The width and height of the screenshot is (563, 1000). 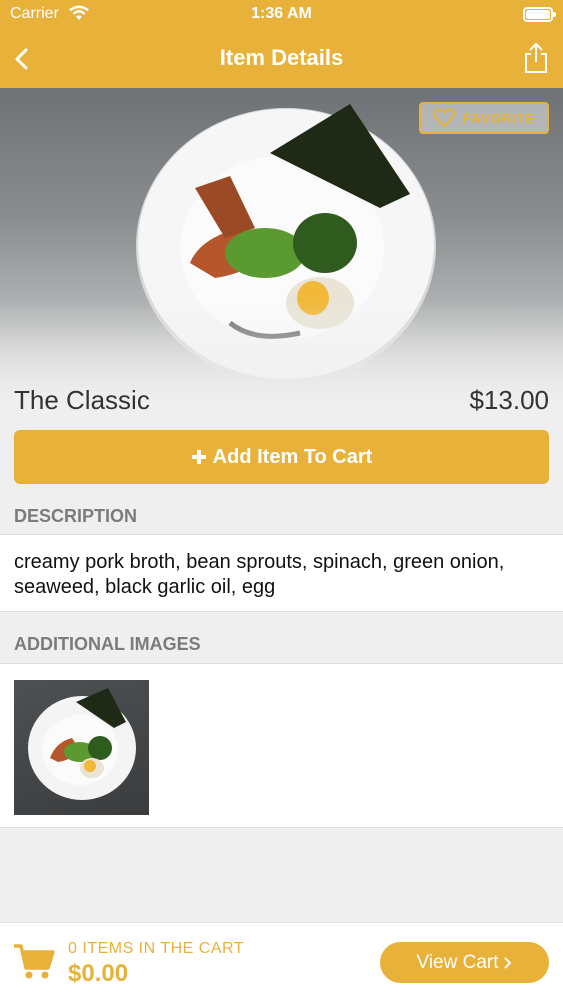 What do you see at coordinates (82, 400) in the screenshot?
I see `item-name: The Classic` at bounding box center [82, 400].